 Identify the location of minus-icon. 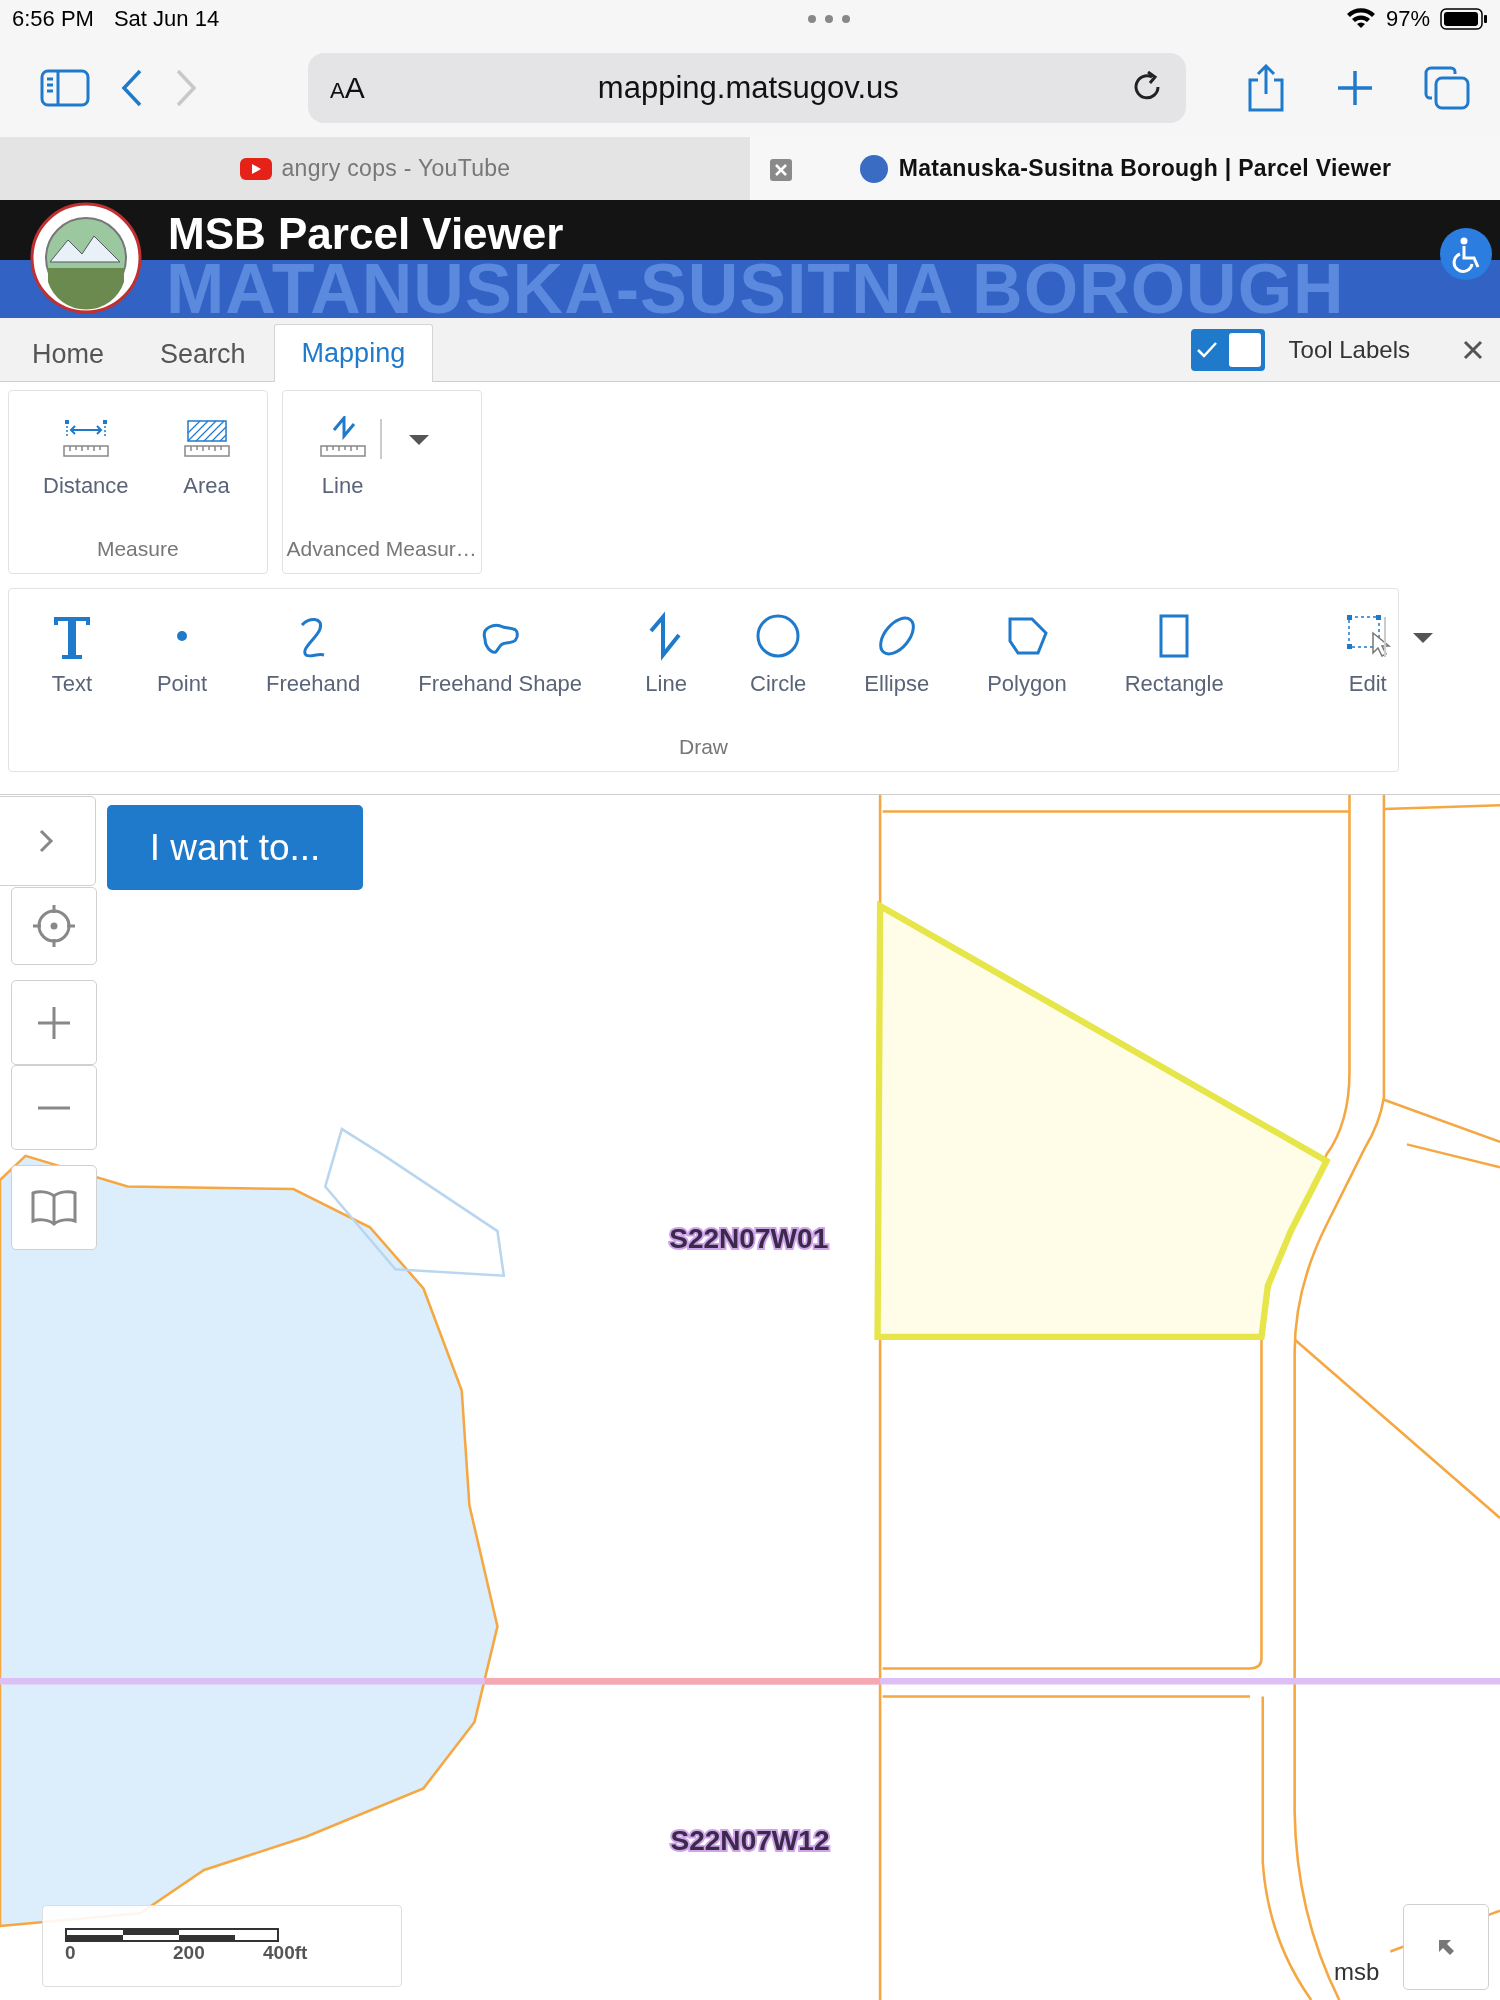
(54, 1107).